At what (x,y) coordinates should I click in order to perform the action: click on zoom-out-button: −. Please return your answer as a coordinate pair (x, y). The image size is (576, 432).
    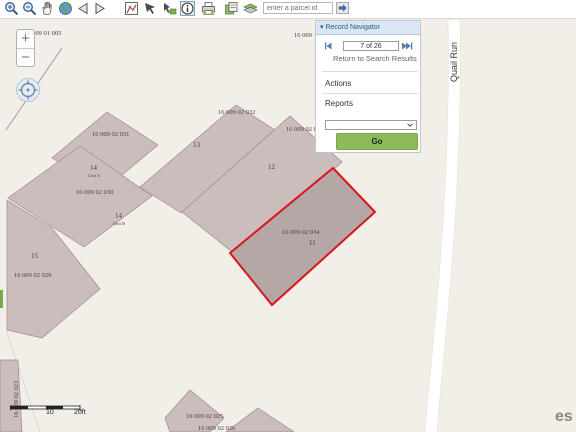
    Looking at the image, I should click on (25, 58).